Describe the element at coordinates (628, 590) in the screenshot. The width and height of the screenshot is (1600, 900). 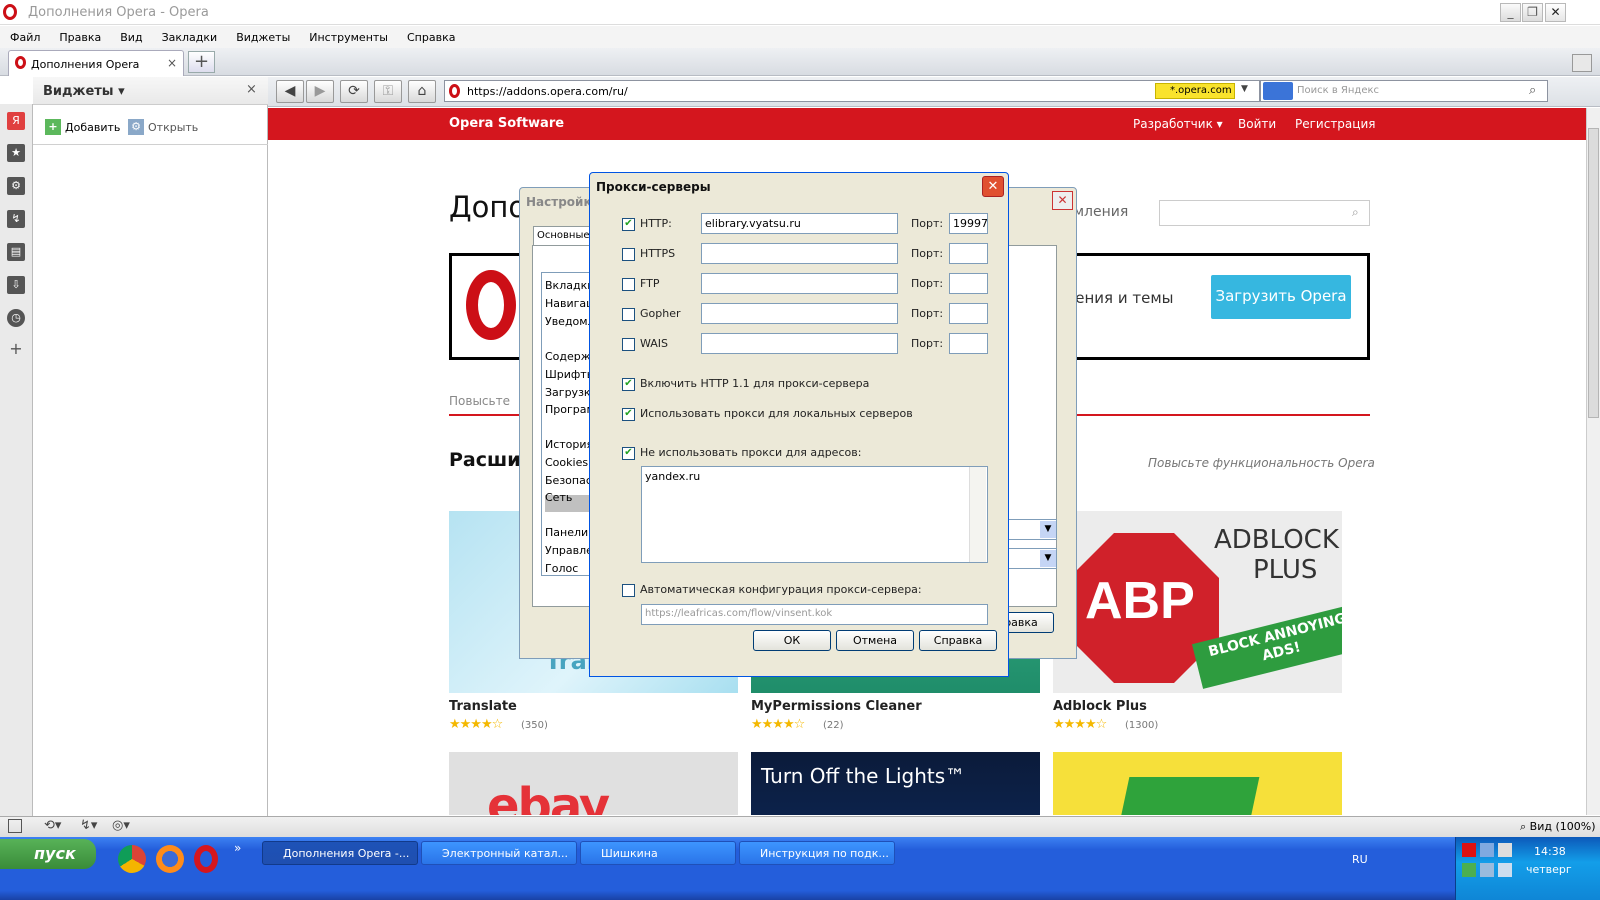
I see `autoconfig-checkbox` at that location.